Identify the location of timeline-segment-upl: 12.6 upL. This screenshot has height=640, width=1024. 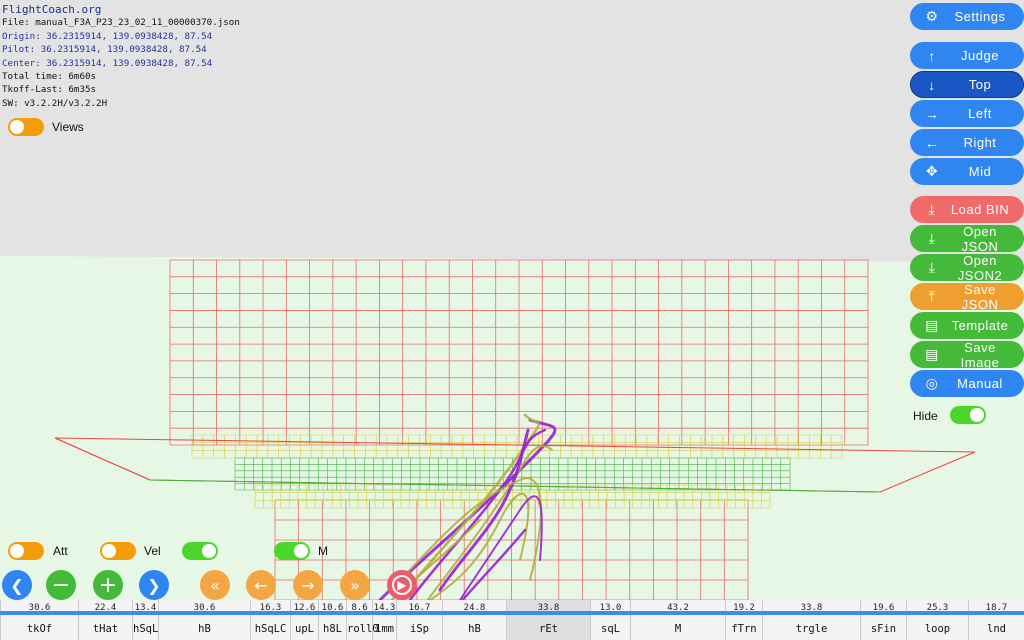
(304, 620).